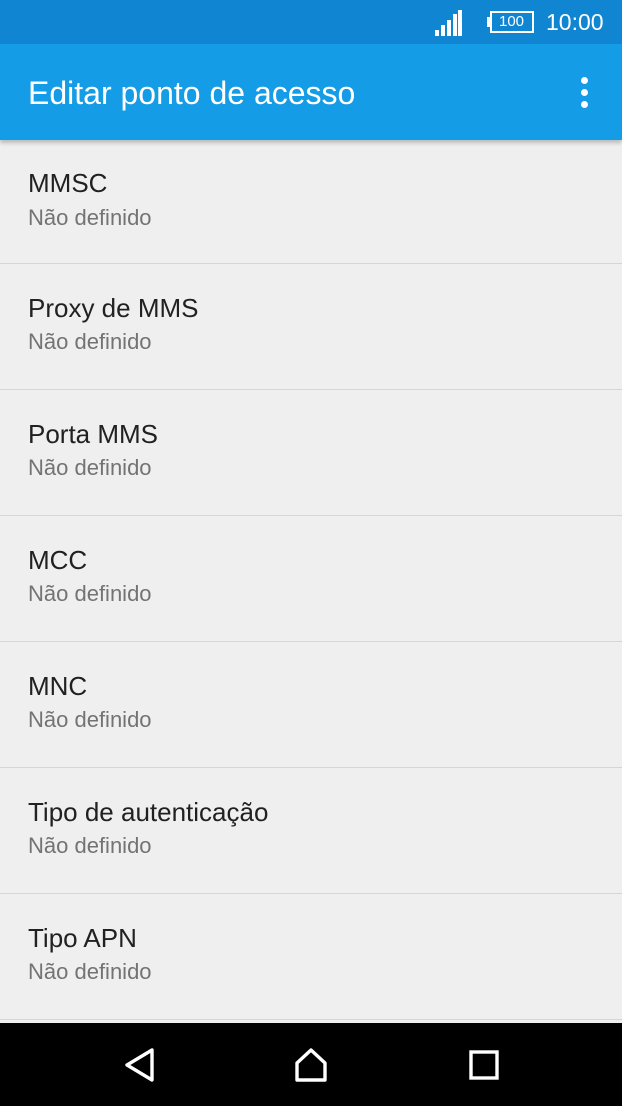 This screenshot has height=1106, width=622. I want to click on setting-title: Tipo APN, so click(82, 938).